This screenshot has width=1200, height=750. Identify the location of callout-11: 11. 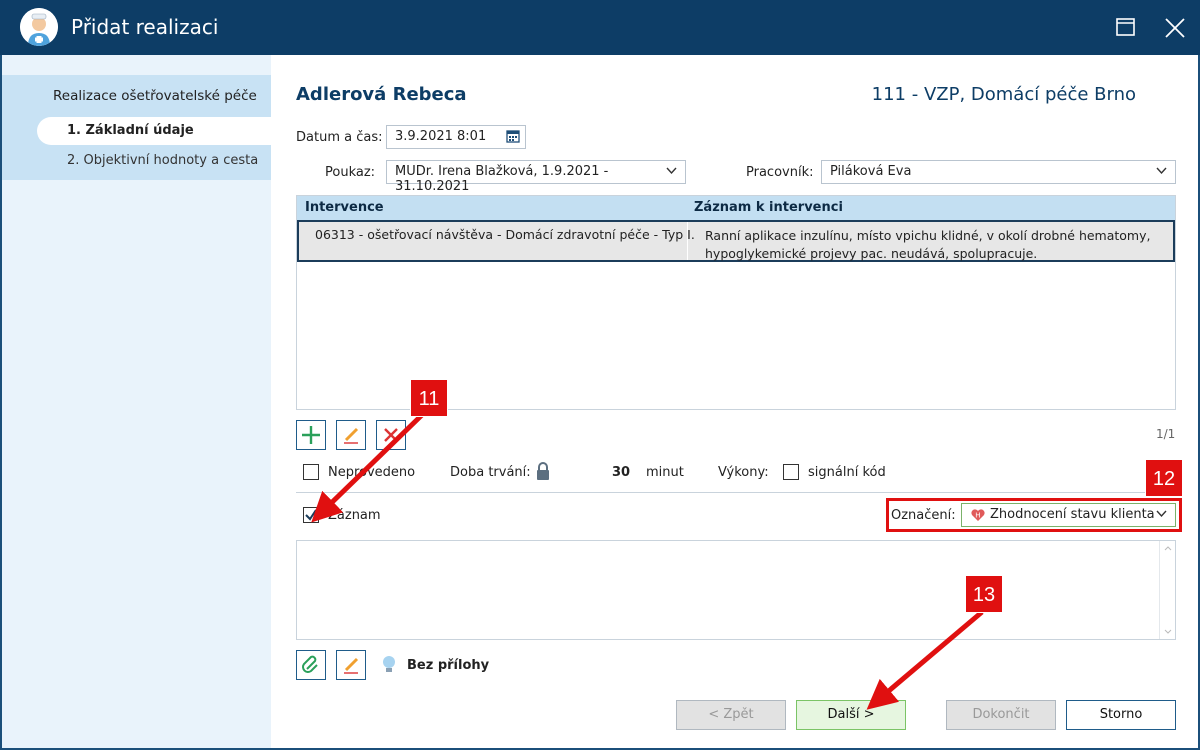
(429, 398).